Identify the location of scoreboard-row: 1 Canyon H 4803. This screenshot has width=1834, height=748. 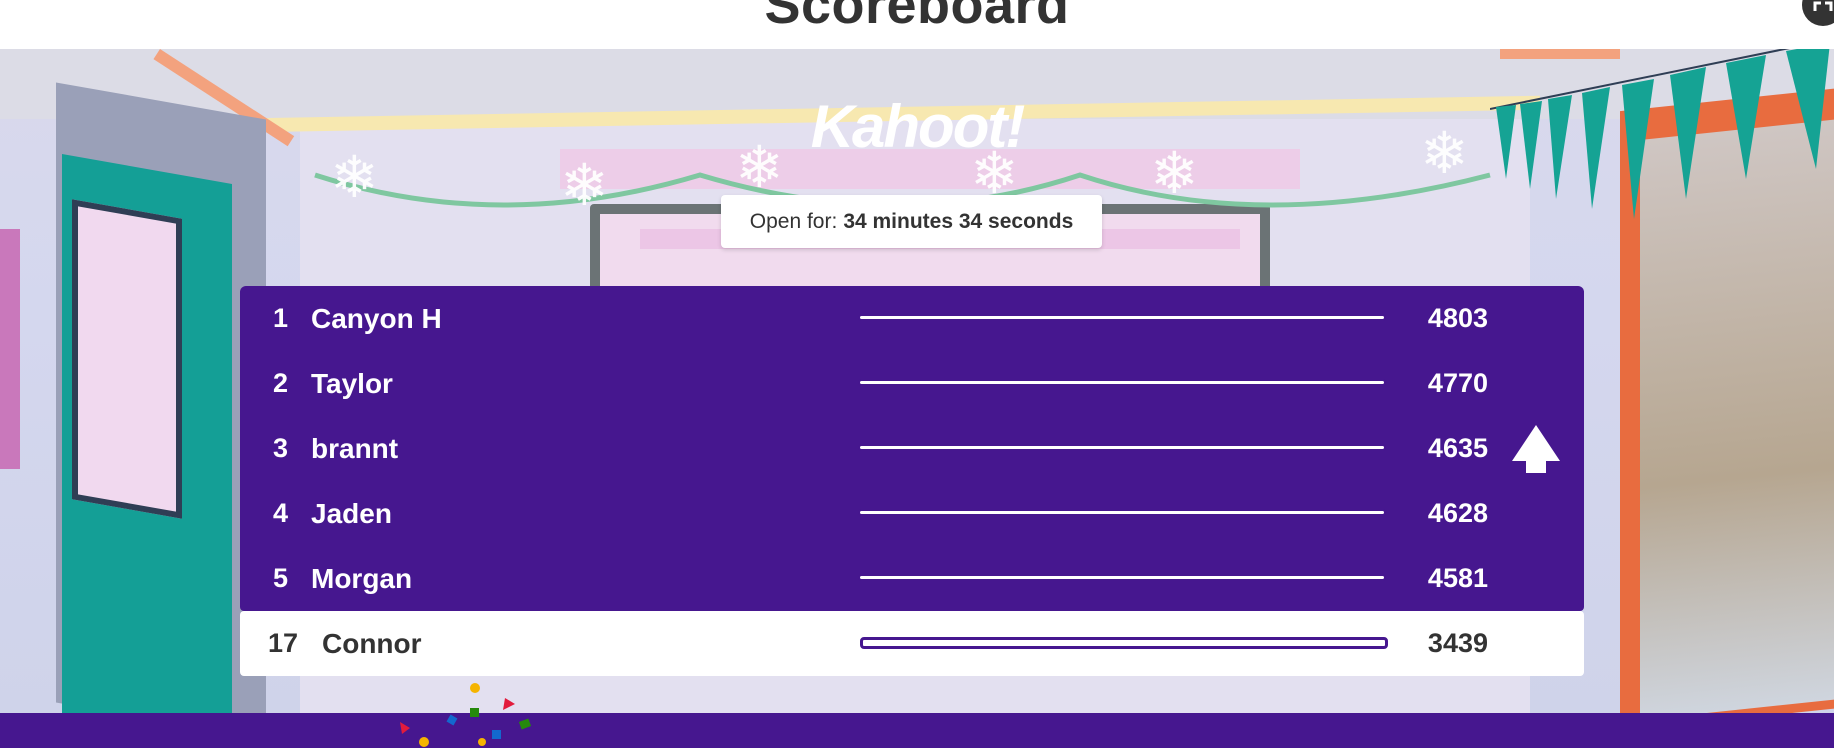
(912, 318).